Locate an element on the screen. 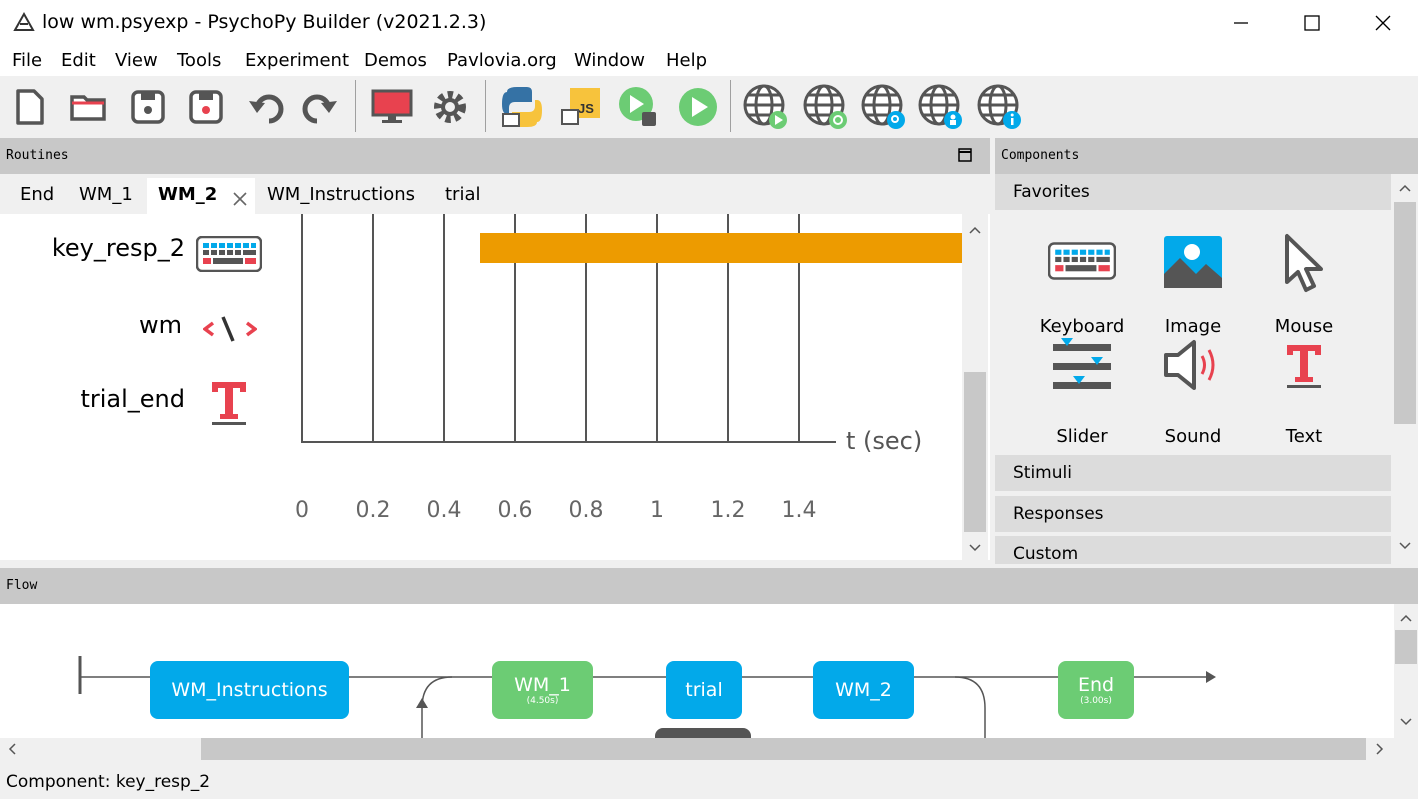 This screenshot has width=1418, height=799. close-button is located at coordinates (1383, 23).